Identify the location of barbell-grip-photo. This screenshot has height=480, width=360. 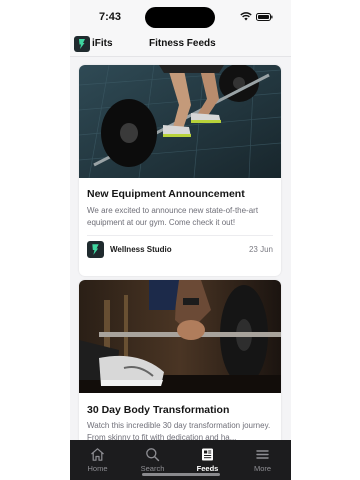
(180, 336).